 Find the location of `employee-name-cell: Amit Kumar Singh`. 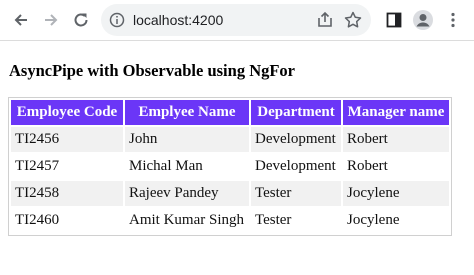

employee-name-cell: Amit Kumar Singh is located at coordinates (187, 220).